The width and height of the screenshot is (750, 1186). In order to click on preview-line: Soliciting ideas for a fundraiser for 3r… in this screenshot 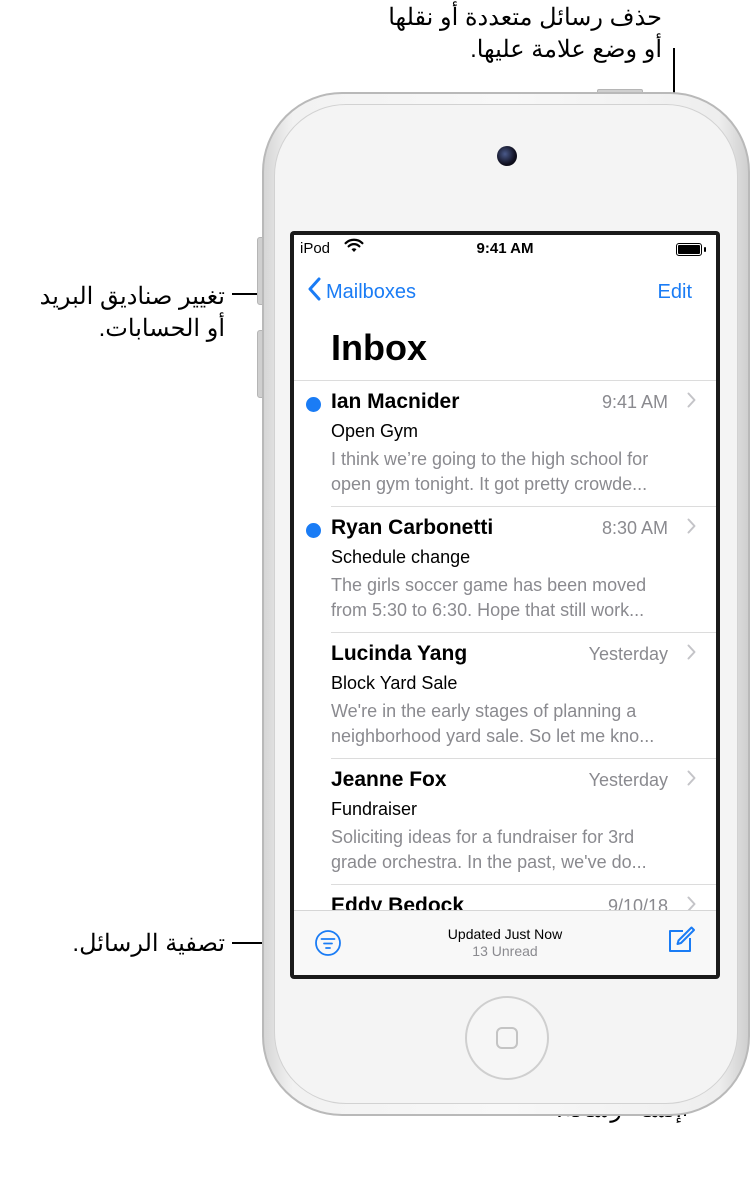, I will do `click(483, 837)`.